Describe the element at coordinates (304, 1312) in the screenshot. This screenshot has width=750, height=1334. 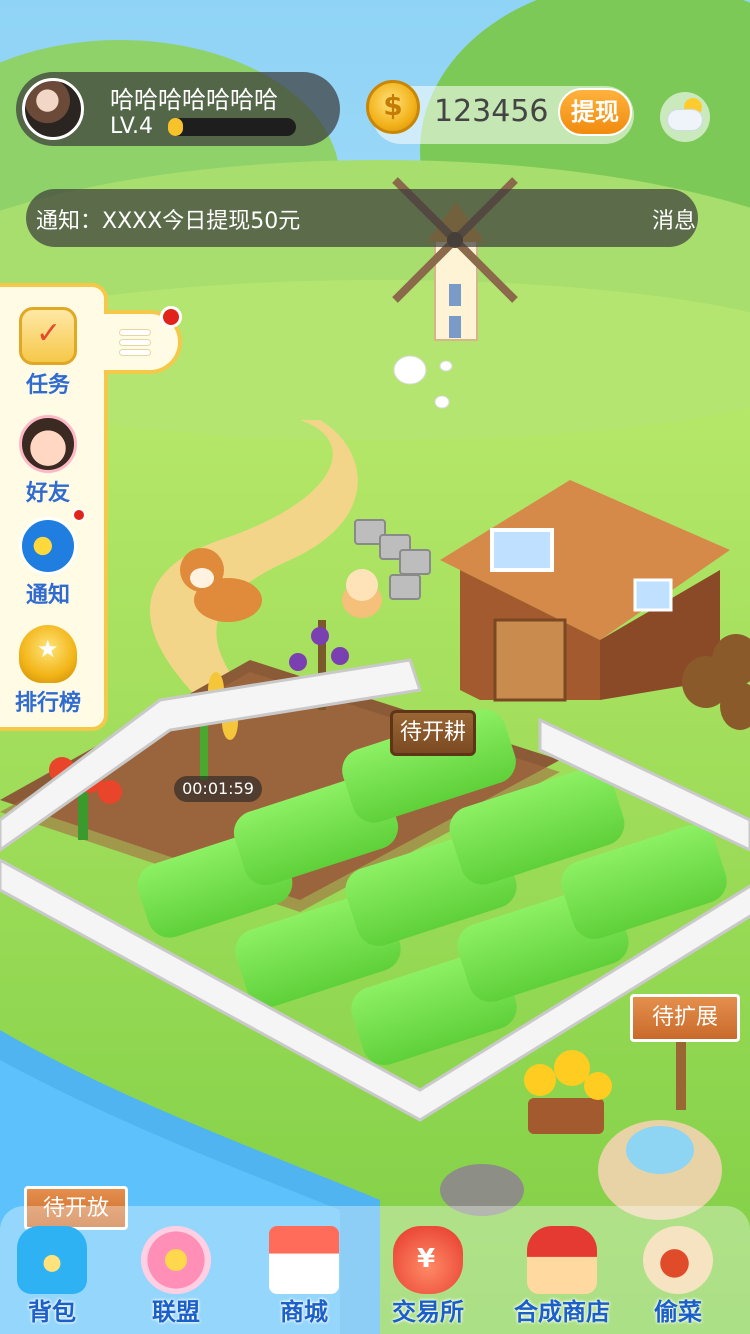
I see `nav-label: 商城` at that location.